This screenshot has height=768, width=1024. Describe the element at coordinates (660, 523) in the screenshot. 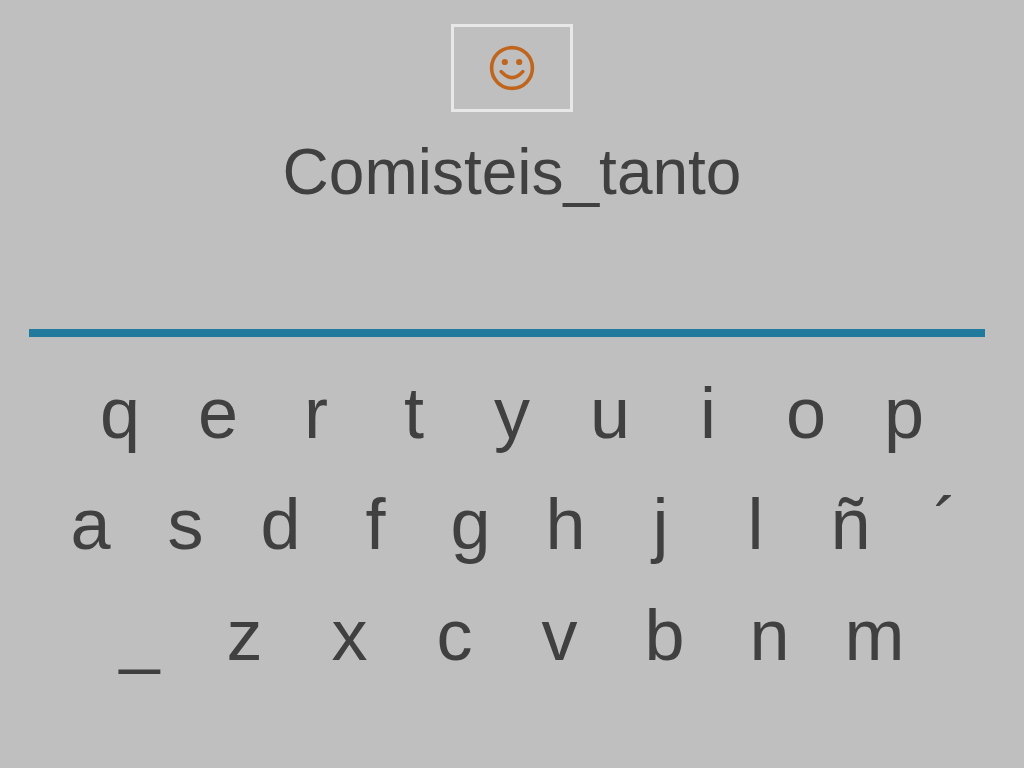

I see `letter-key: j` at that location.